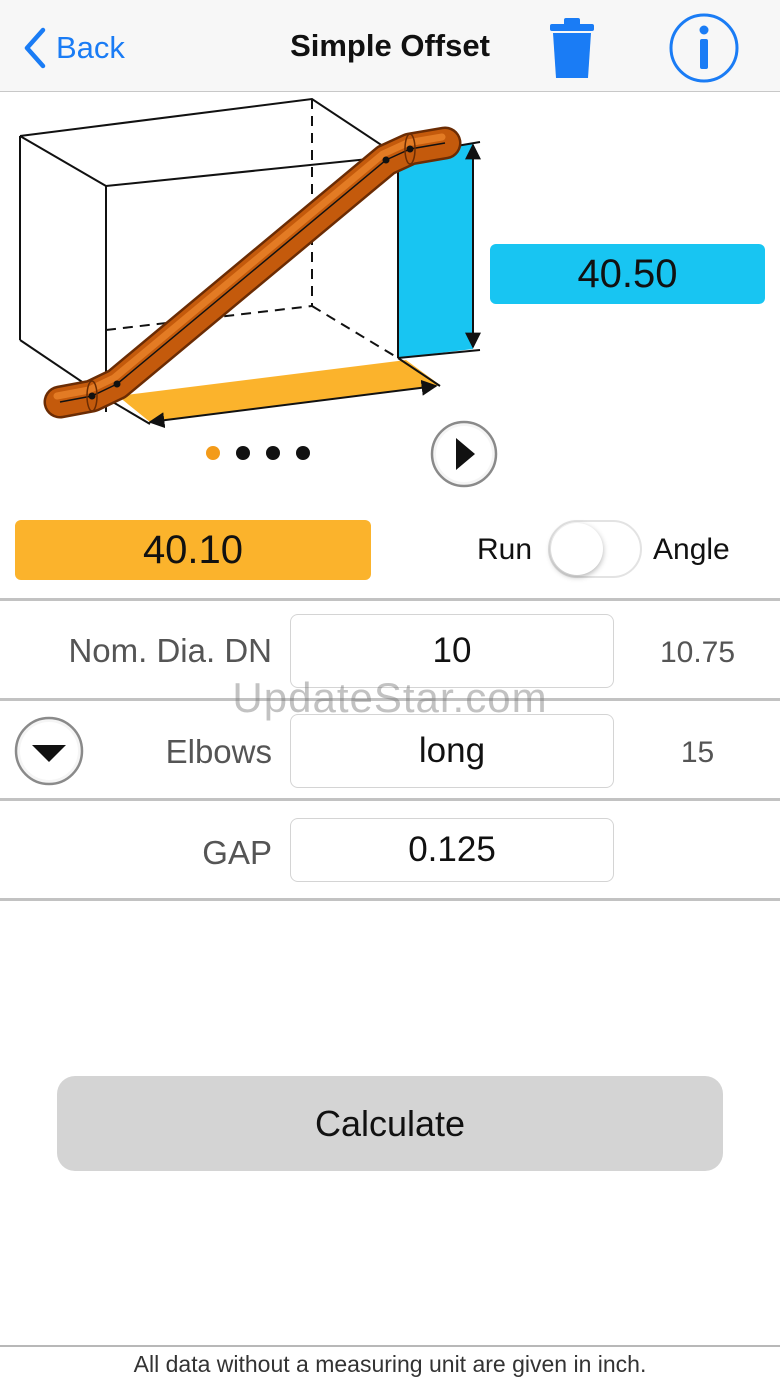 This screenshot has height=1387, width=780. What do you see at coordinates (390, 1346) in the screenshot?
I see `footer-divider` at bounding box center [390, 1346].